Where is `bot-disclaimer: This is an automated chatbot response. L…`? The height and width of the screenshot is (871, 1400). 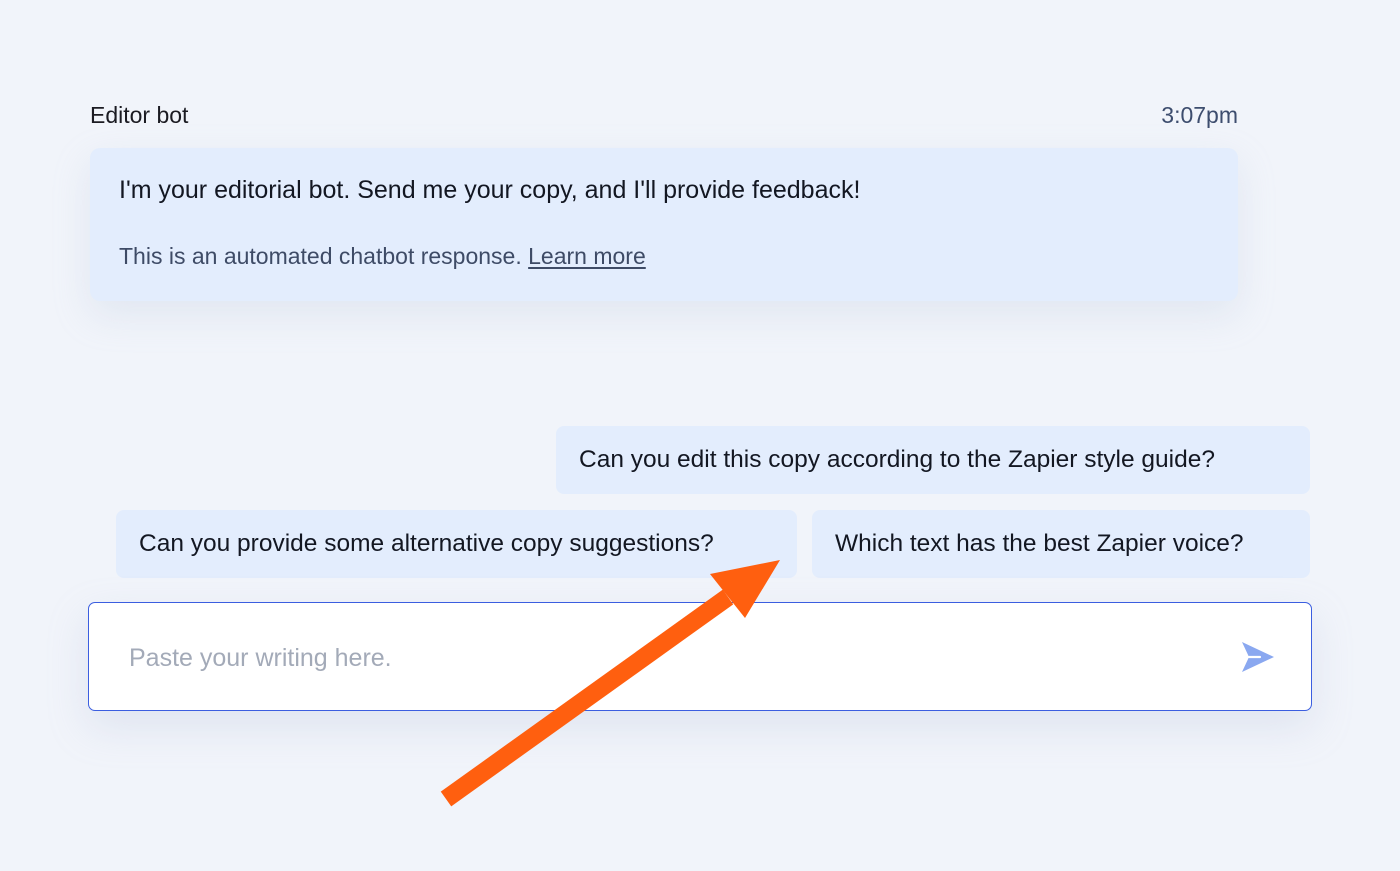
bot-disclaimer: This is an automated chatbot response. L… is located at coordinates (664, 256).